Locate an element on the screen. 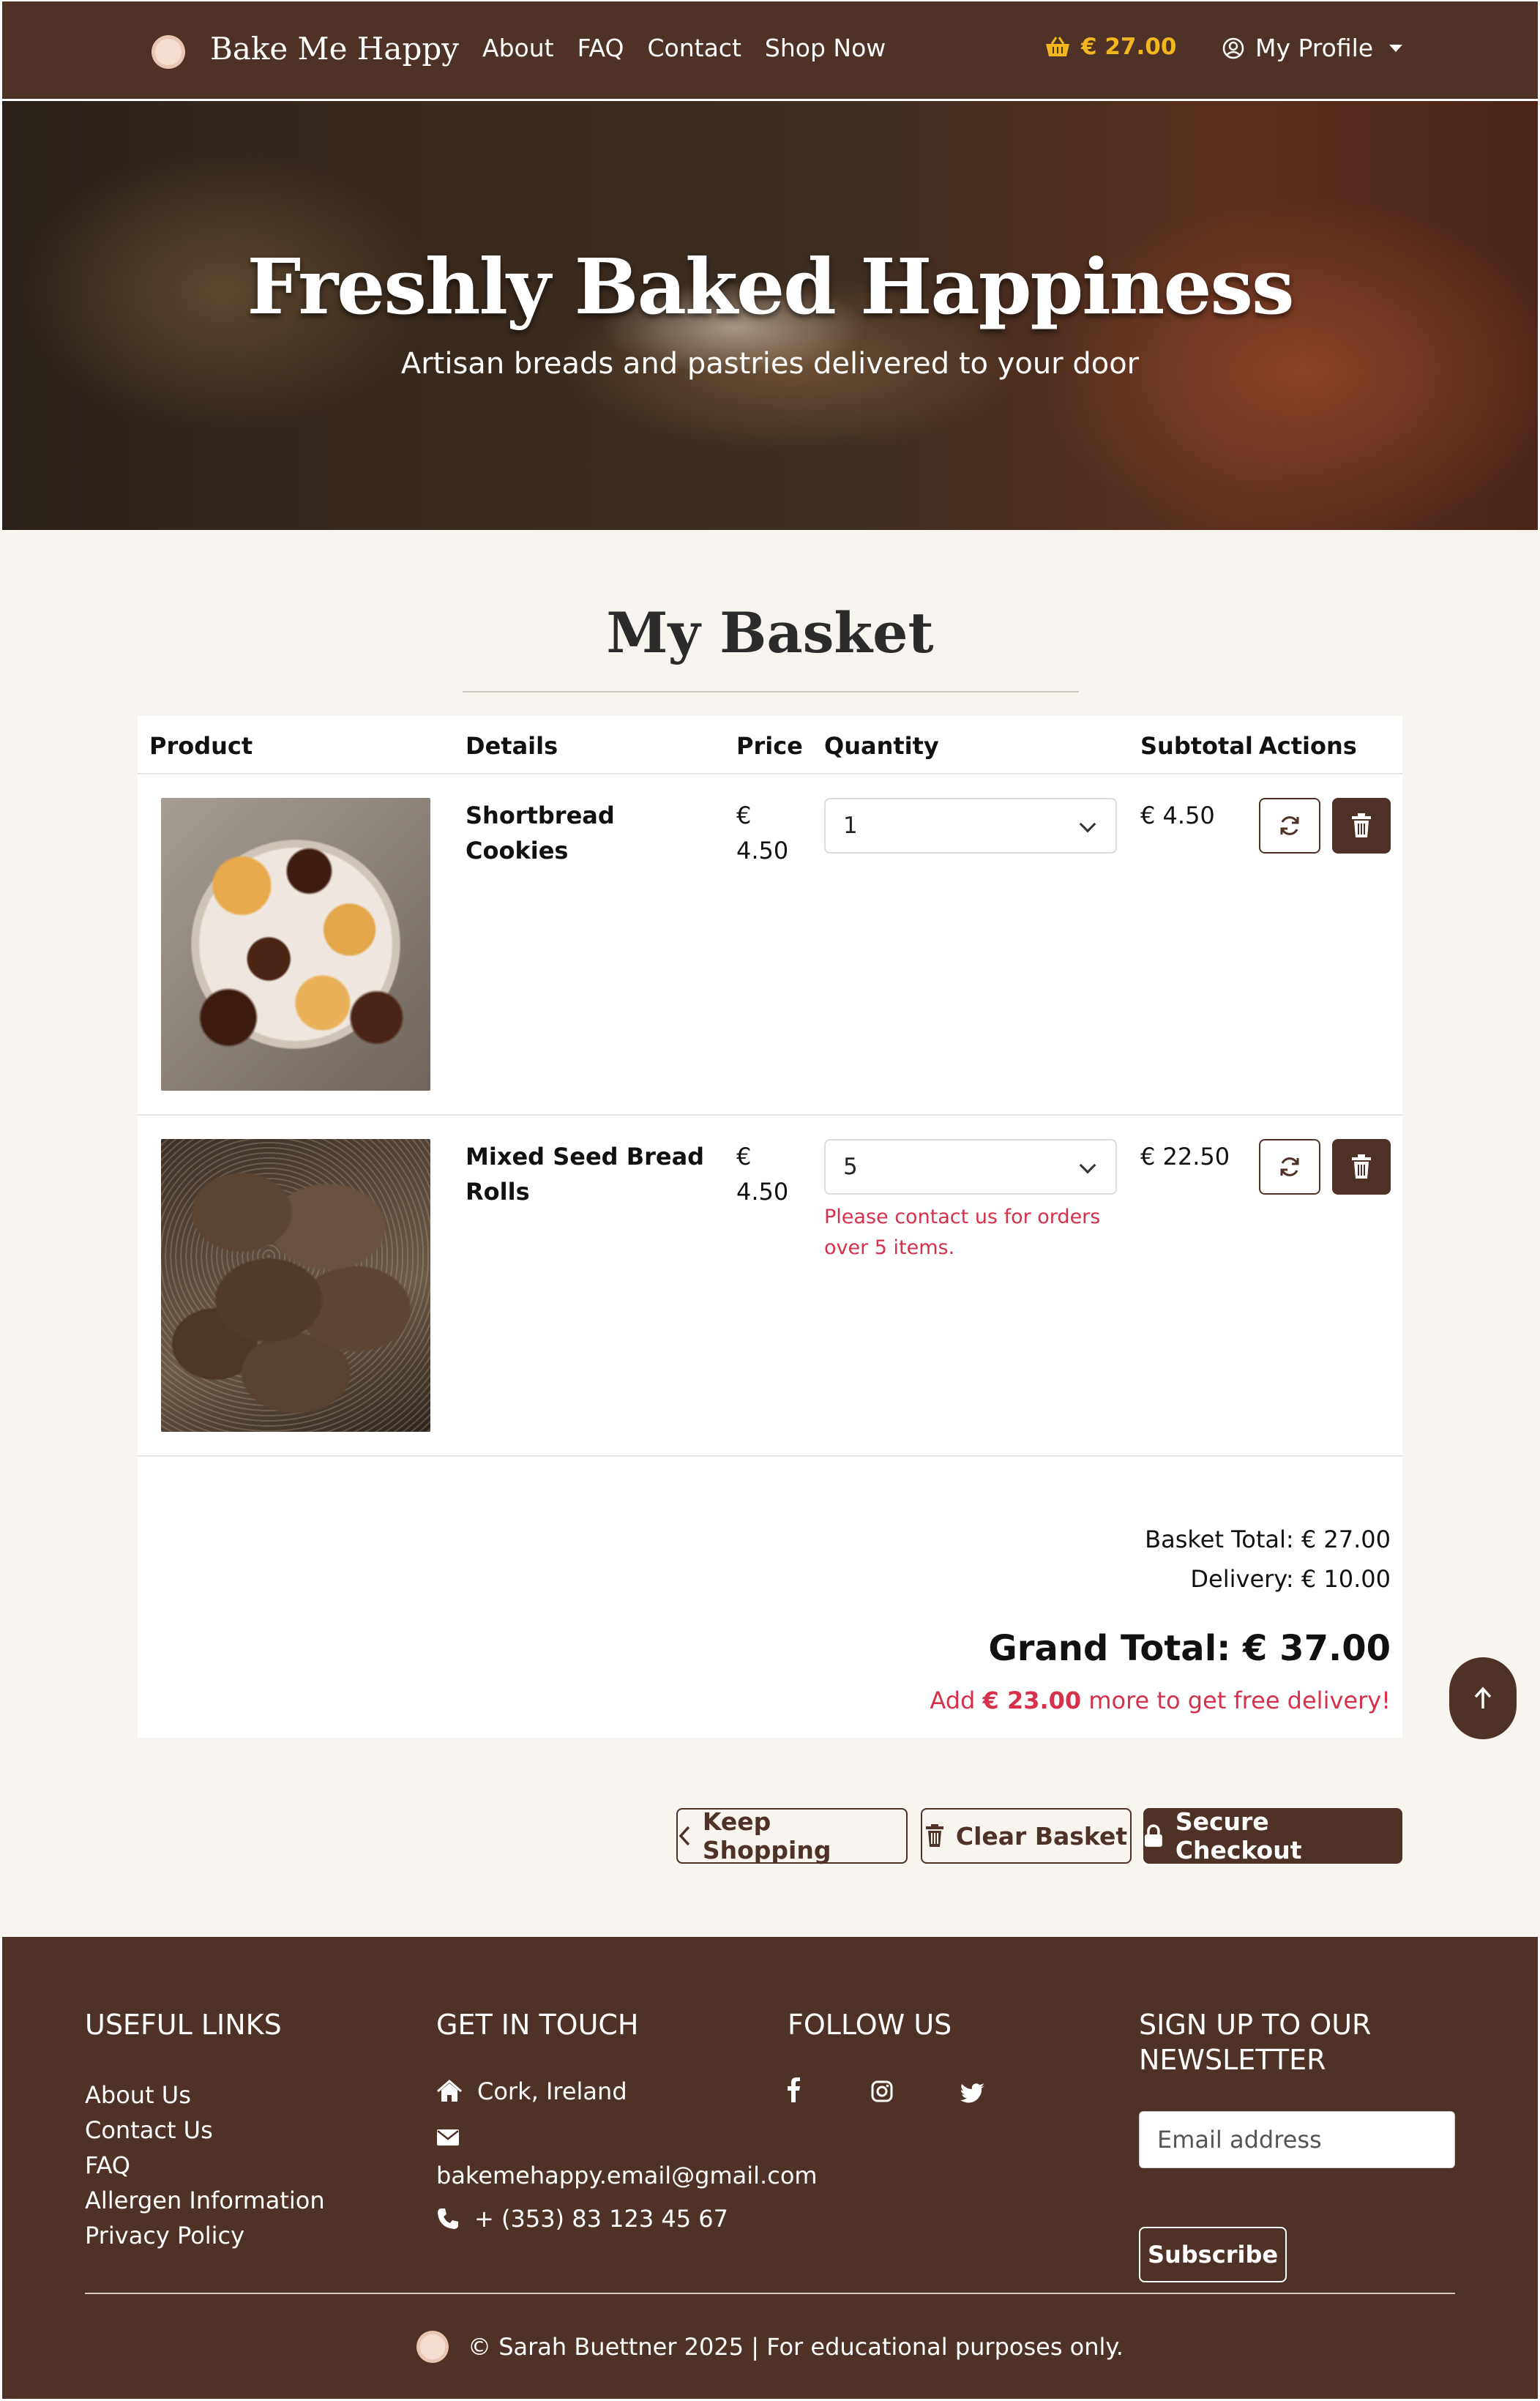  arrow-up-icon is located at coordinates (1483, 1698).